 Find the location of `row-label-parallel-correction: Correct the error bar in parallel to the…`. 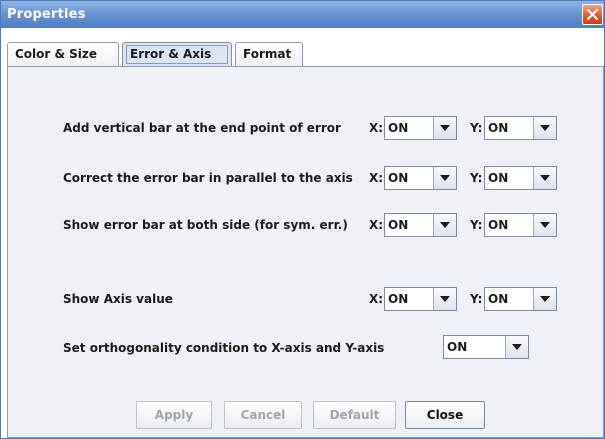

row-label-parallel-correction: Correct the error bar in parallel to the… is located at coordinates (208, 178).